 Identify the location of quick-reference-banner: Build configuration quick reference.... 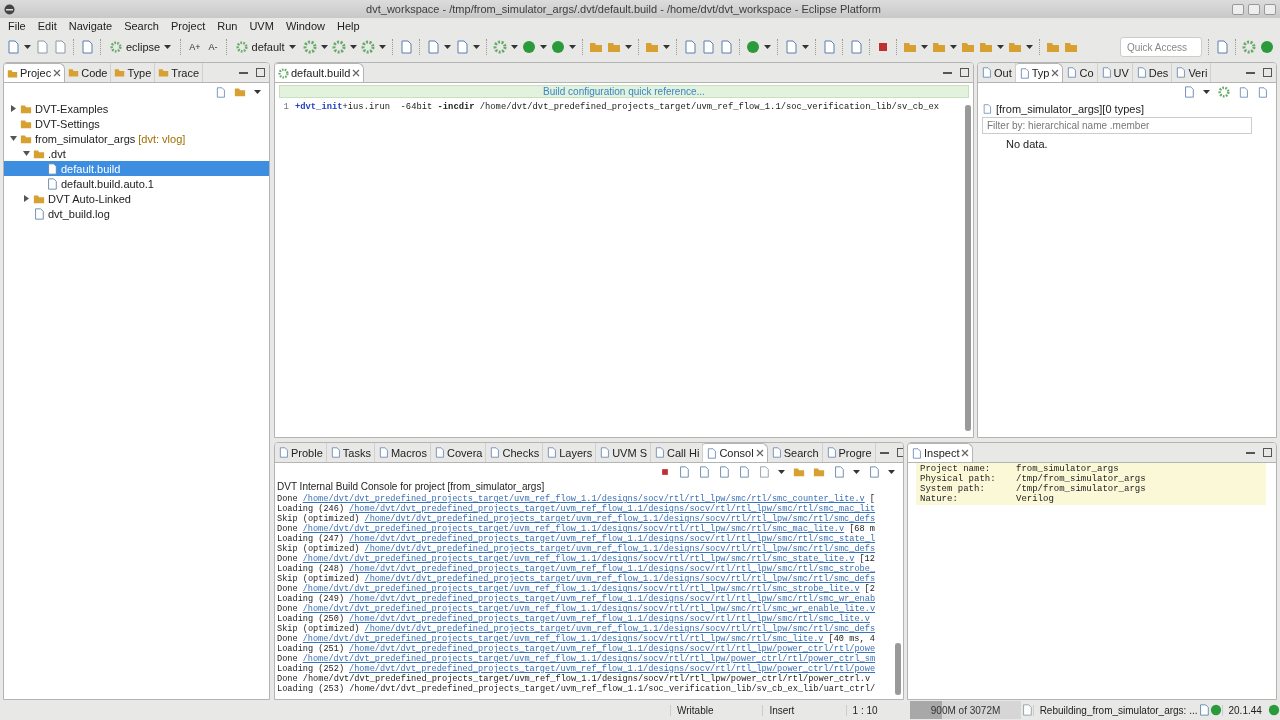
(624, 91).